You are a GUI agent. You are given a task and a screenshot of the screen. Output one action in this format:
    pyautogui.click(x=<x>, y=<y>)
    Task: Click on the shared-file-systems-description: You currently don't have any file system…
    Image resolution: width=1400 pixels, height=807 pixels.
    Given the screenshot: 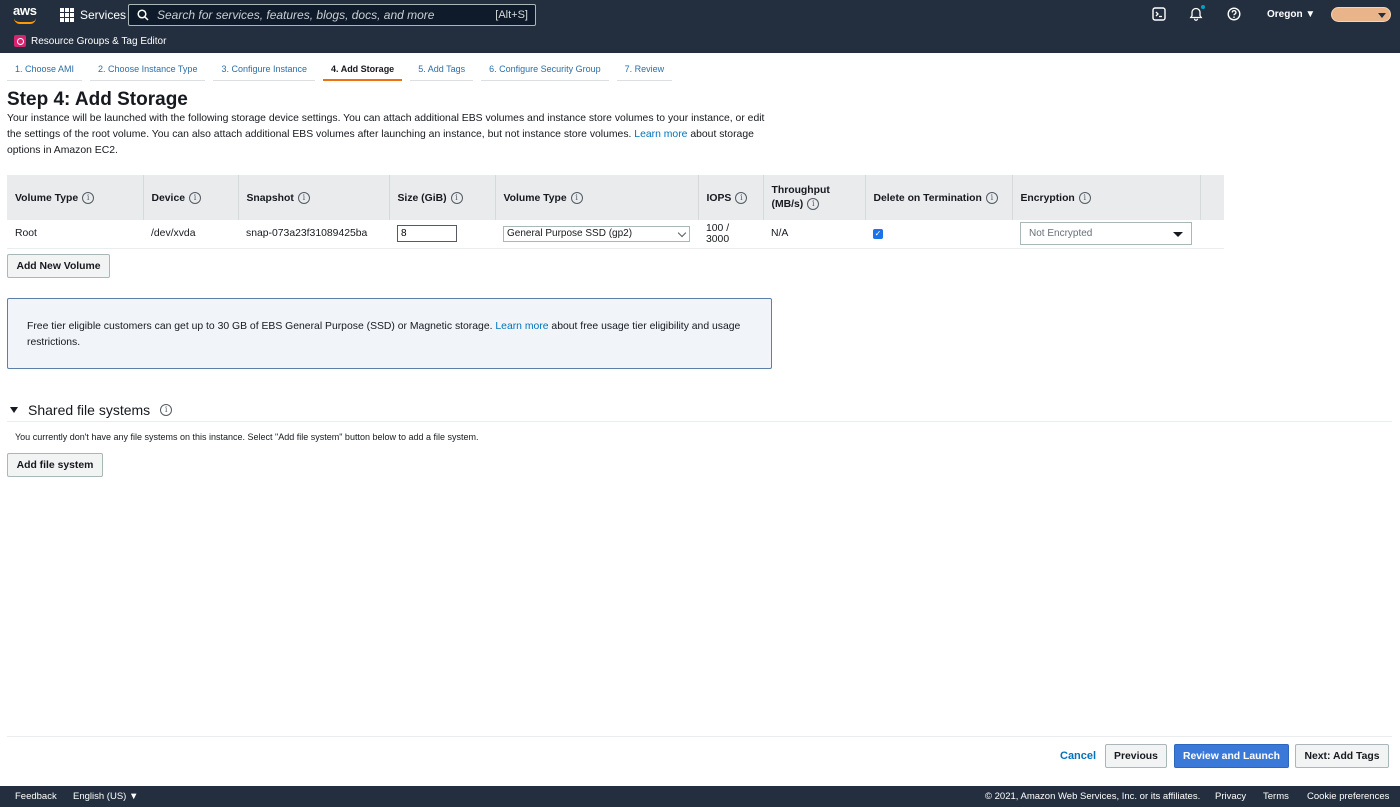 What is the action you would take?
    pyautogui.click(x=247, y=437)
    